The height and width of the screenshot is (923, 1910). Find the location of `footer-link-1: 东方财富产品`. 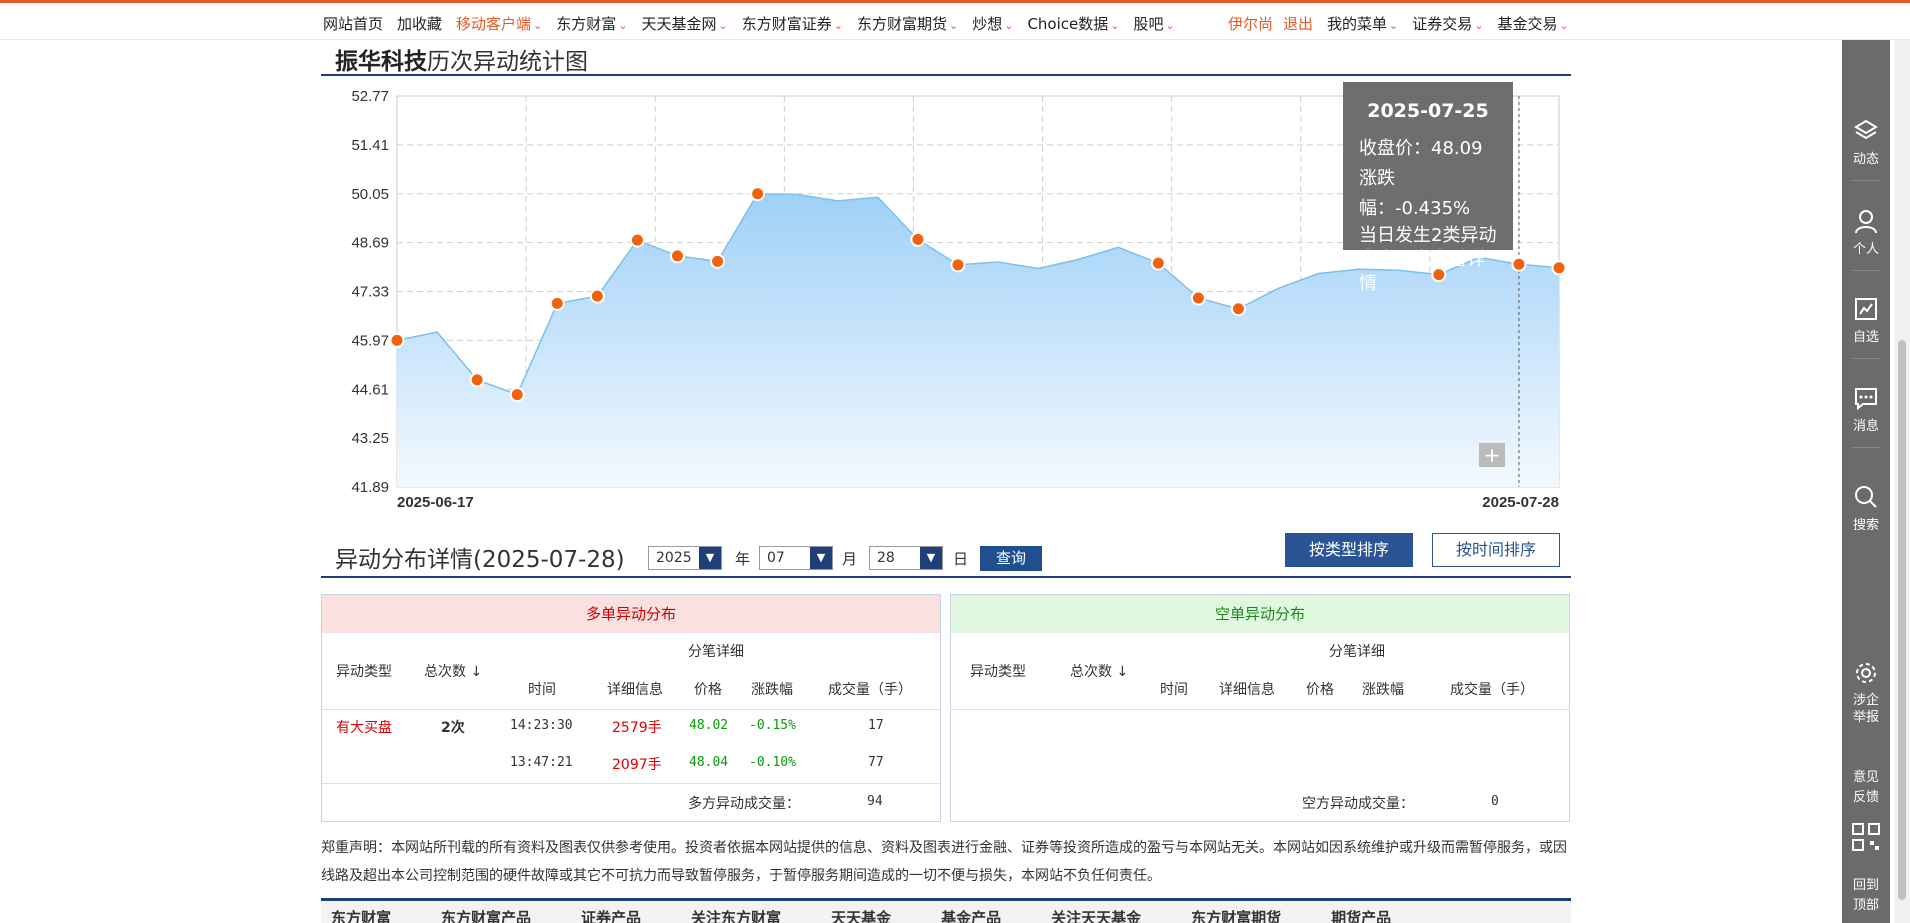

footer-link-1: 东方财富产品 is located at coordinates (481, 912).